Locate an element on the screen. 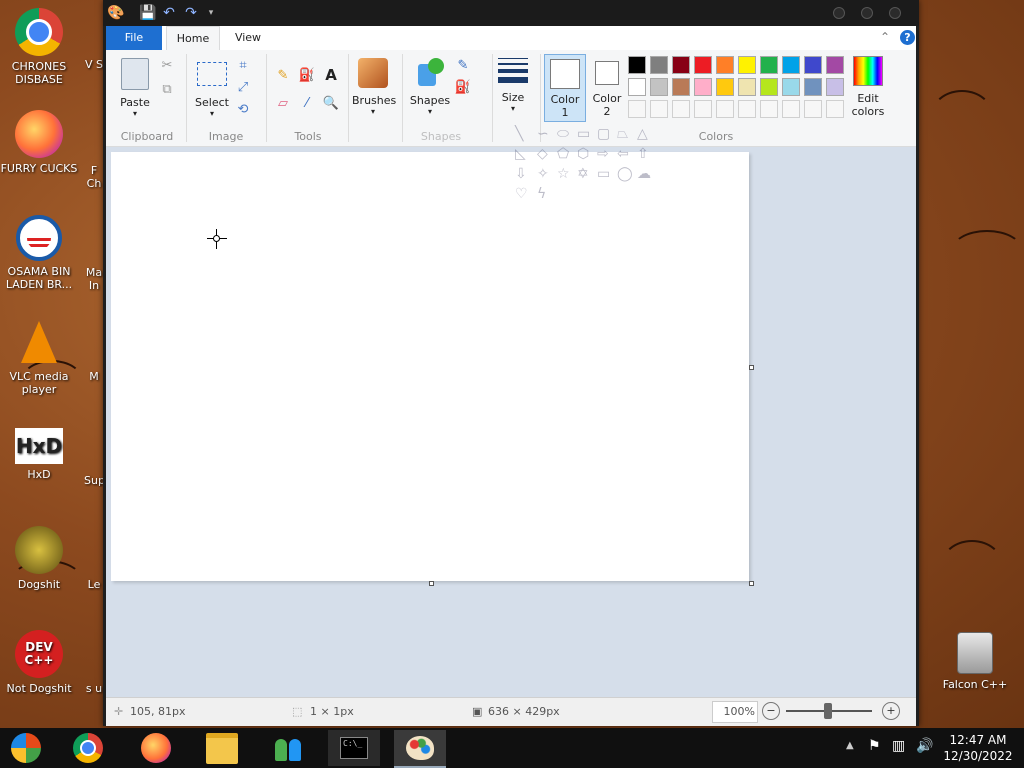  desktop-icon-partial: V S is located at coordinates (94, 64).